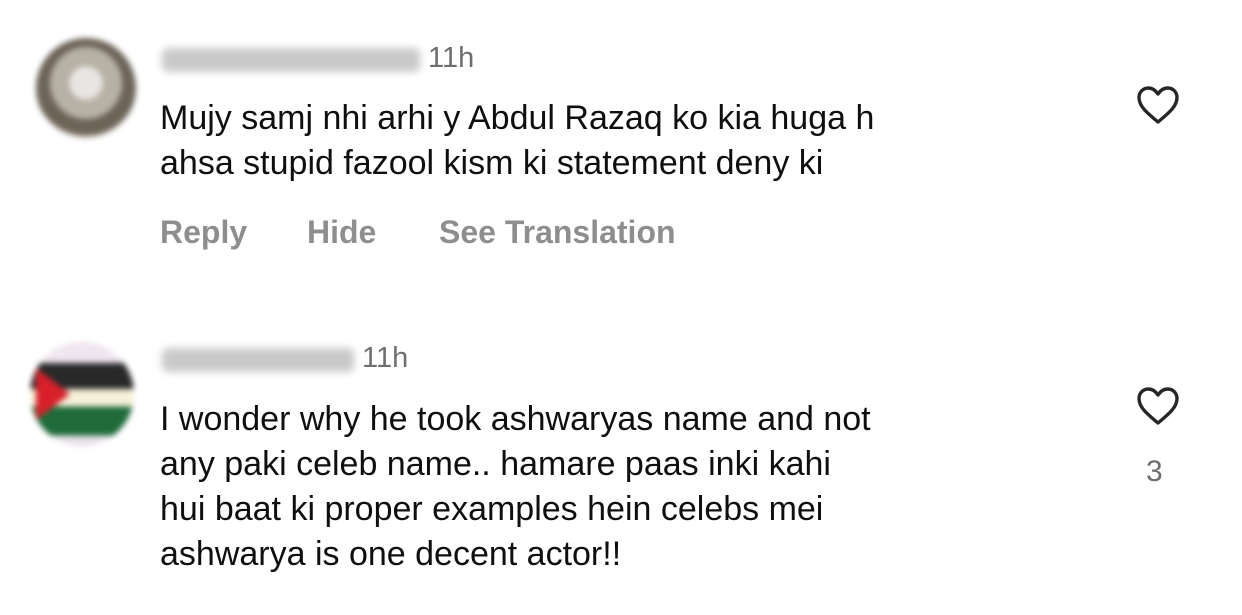  Describe the element at coordinates (557, 232) in the screenshot. I see `see-translation-button: See Translation` at that location.